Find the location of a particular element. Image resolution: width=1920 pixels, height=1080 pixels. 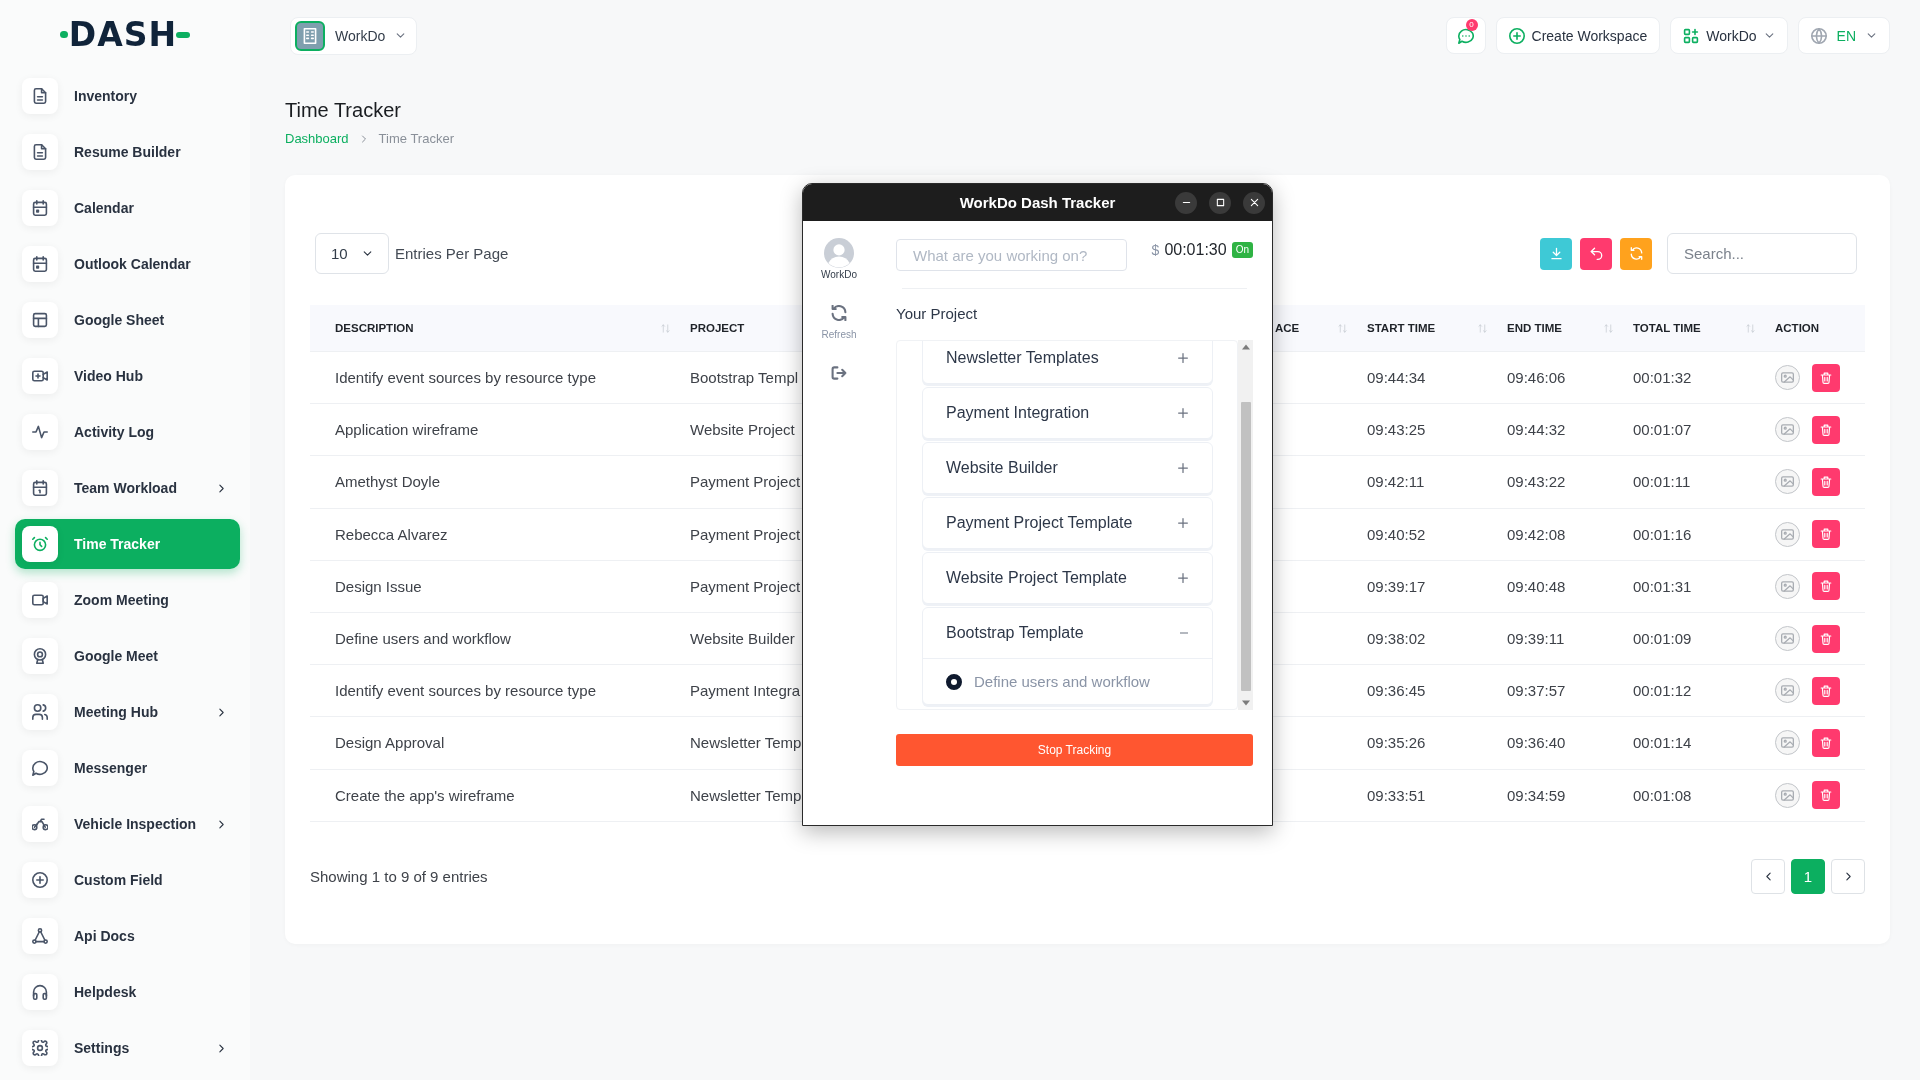

table-cell: Application wireframe is located at coordinates (407, 430).